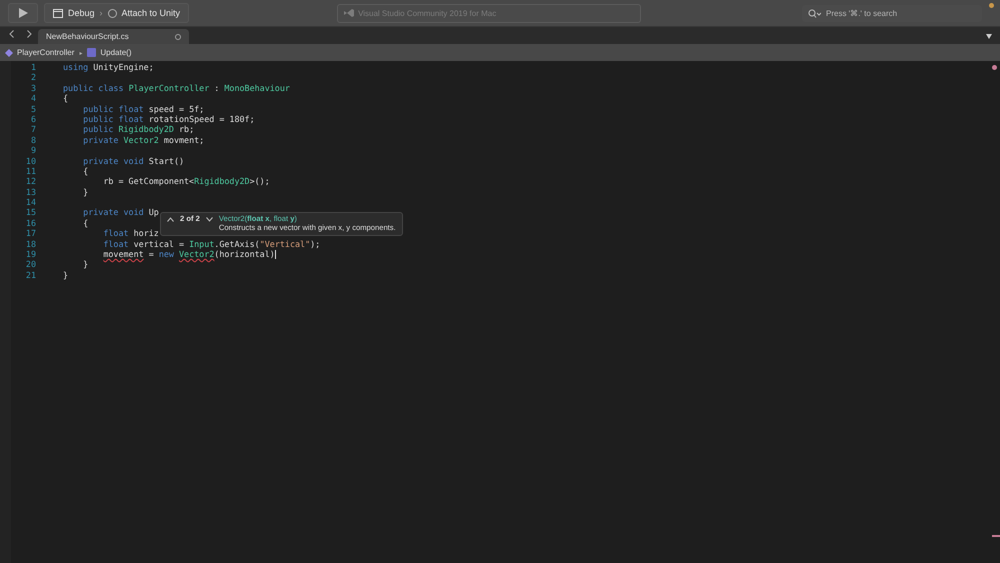 This screenshot has height=563, width=1000. I want to click on line-number: 17, so click(30, 233).